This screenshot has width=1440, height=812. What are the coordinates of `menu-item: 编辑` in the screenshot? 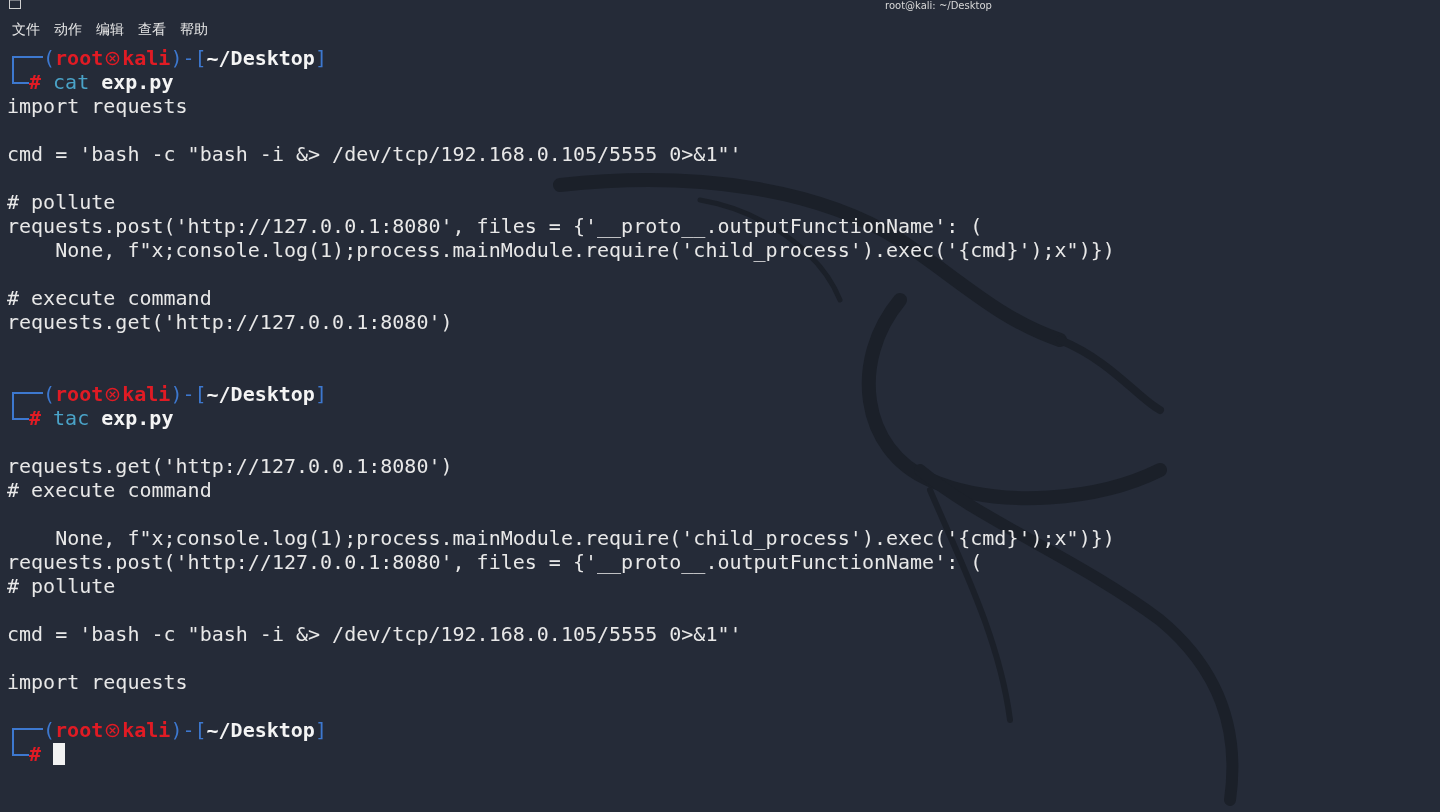 It's located at (110, 28).